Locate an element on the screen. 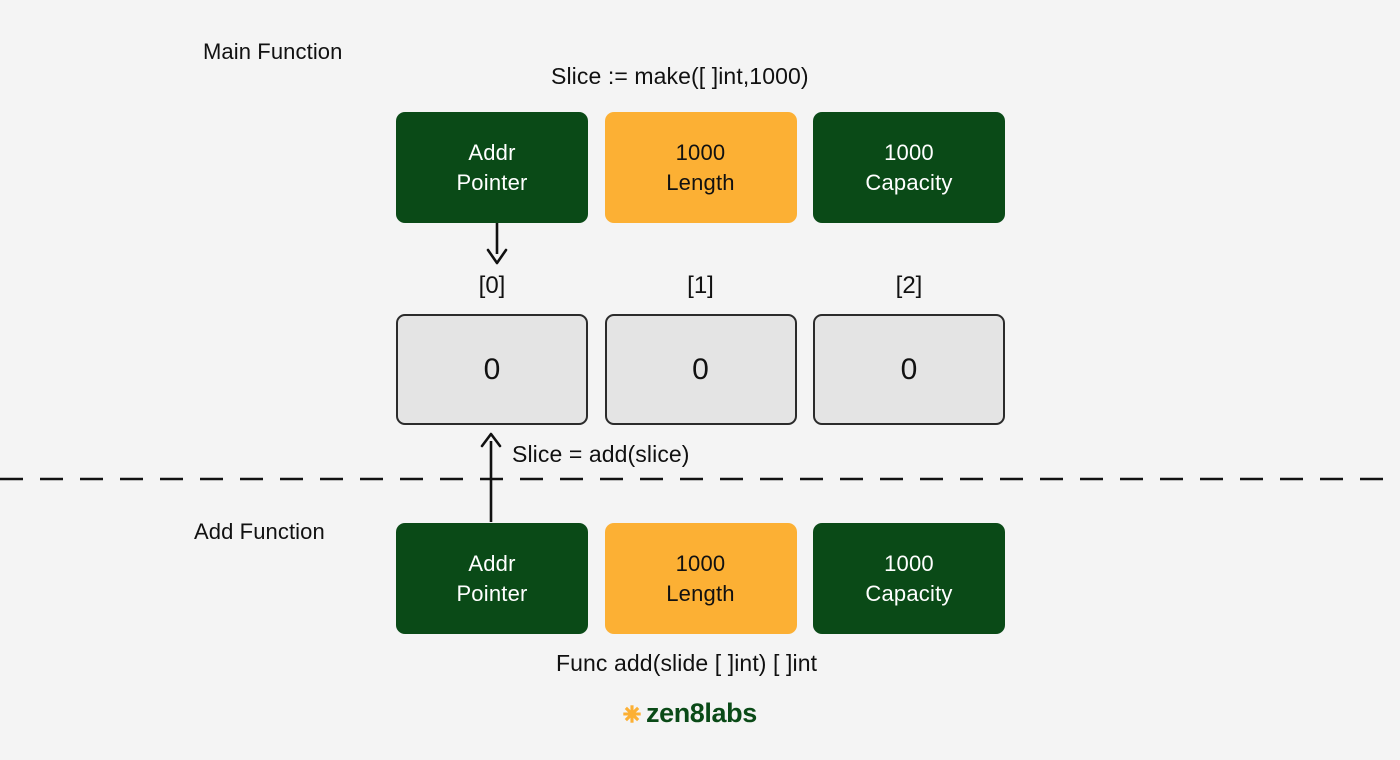 This screenshot has width=1400, height=760. array-cell-0: 0 is located at coordinates (492, 369).